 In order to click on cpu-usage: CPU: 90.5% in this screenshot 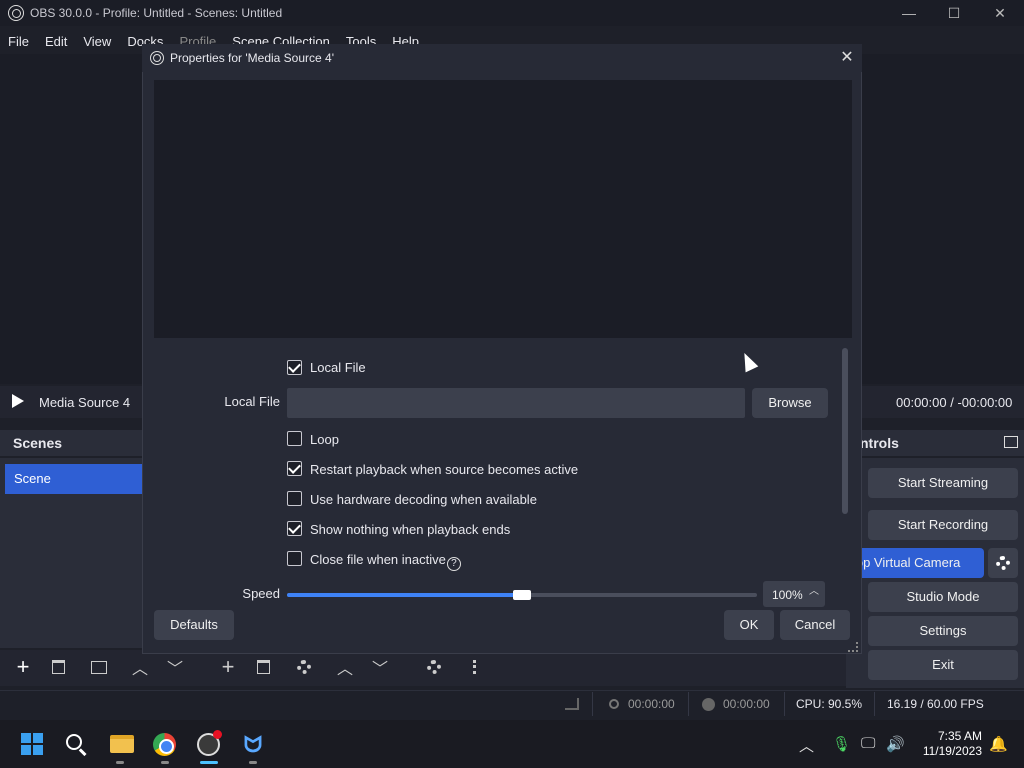, I will do `click(829, 704)`.